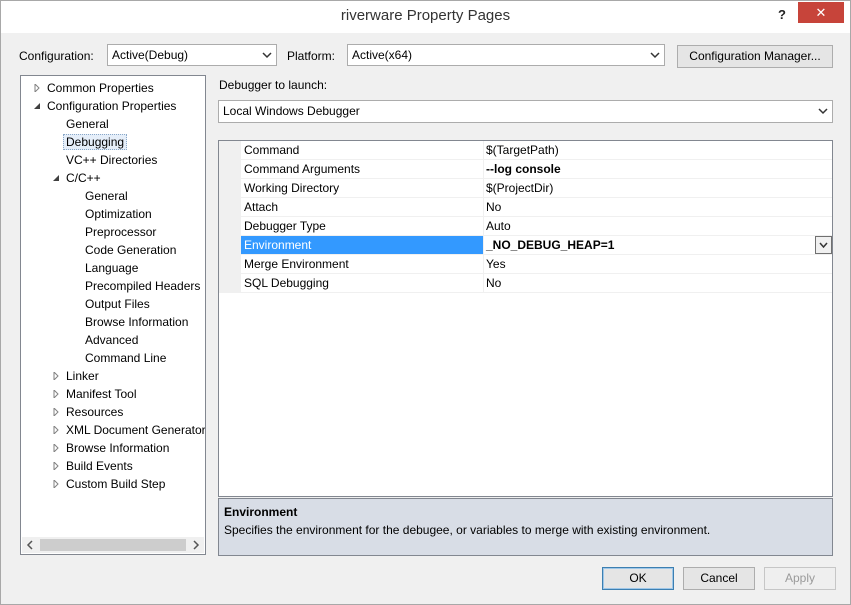 This screenshot has width=851, height=605. What do you see at coordinates (520, 188) in the screenshot?
I see `property-value: $(ProjectDir)` at bounding box center [520, 188].